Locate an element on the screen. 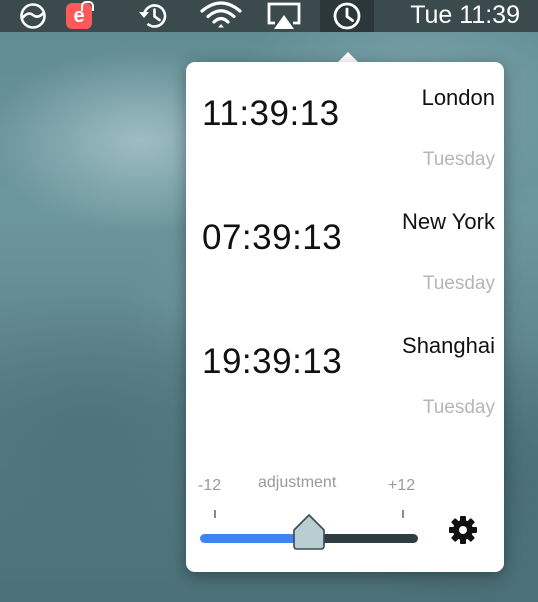 Image resolution: width=538 pixels, height=602 pixels. slider-tick-min is located at coordinates (215, 514).